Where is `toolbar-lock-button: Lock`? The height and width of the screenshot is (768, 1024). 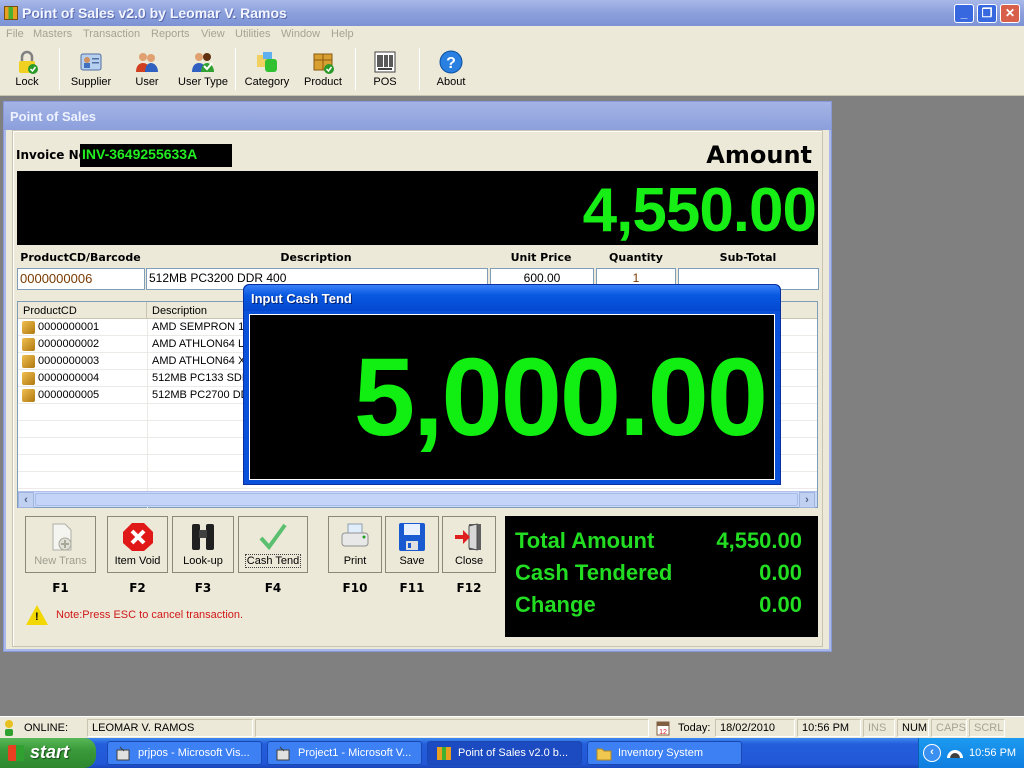
toolbar-lock-button: Lock is located at coordinates (27, 70).